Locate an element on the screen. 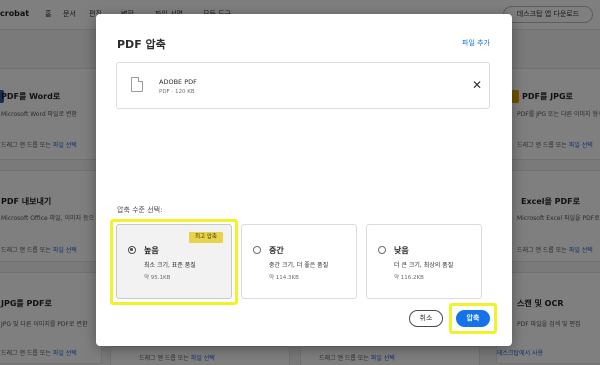 The image size is (600, 365). dialog-title: PDF 압축 is located at coordinates (141, 44).